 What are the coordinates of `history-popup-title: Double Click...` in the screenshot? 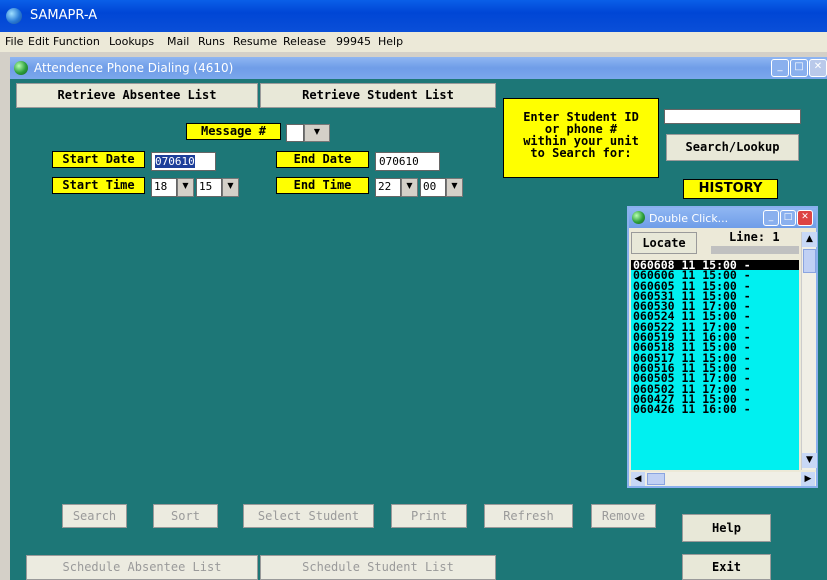 It's located at (689, 218).